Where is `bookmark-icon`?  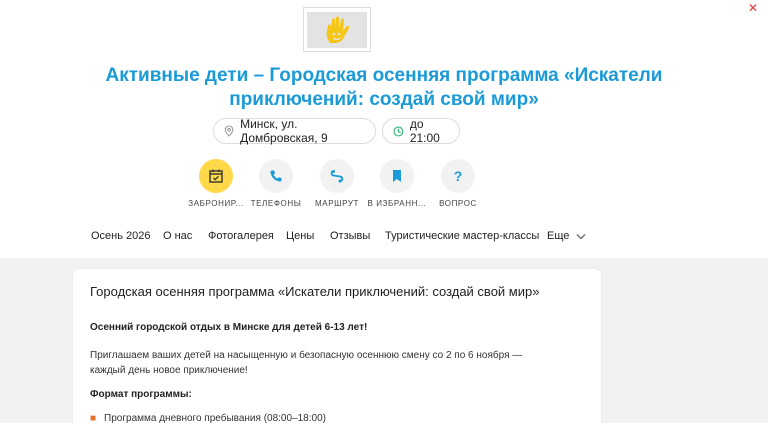 bookmark-icon is located at coordinates (397, 176).